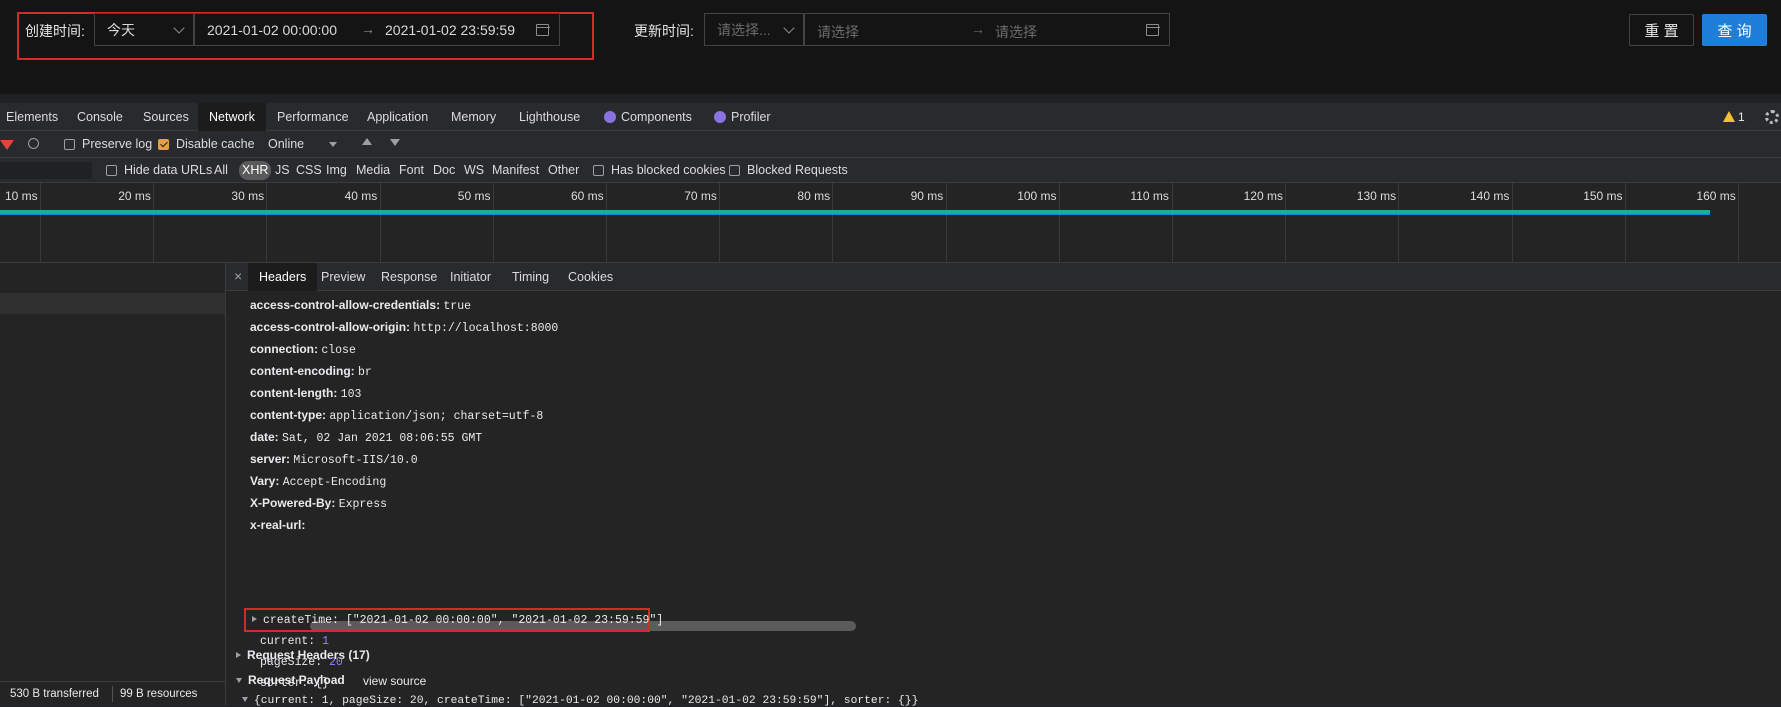  What do you see at coordinates (598, 170) in the screenshot?
I see `blocked-cookies-checkbox` at bounding box center [598, 170].